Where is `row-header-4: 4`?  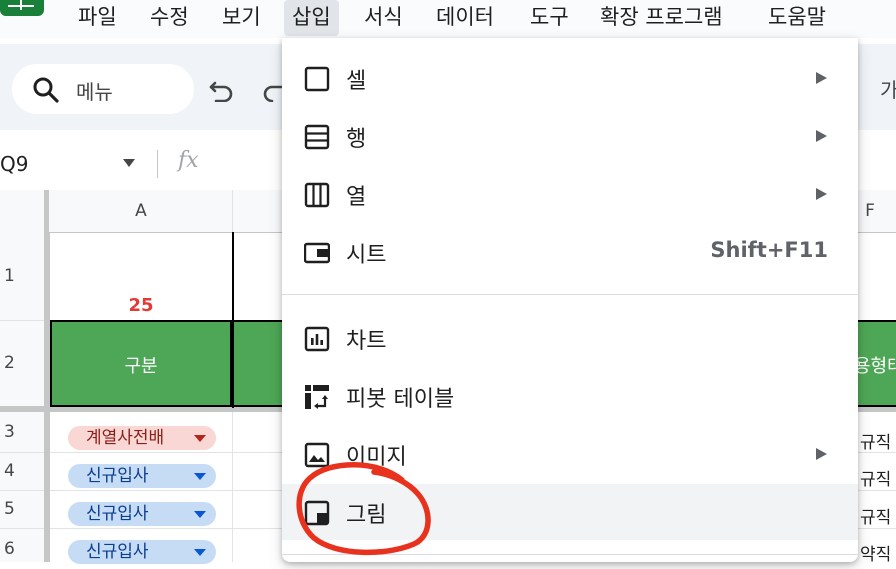
row-header-4: 4 is located at coordinates (22, 471).